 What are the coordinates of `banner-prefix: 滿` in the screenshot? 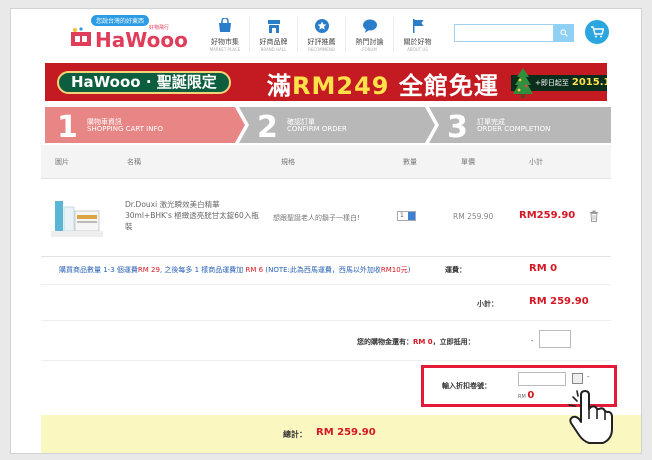 It's located at (279, 86).